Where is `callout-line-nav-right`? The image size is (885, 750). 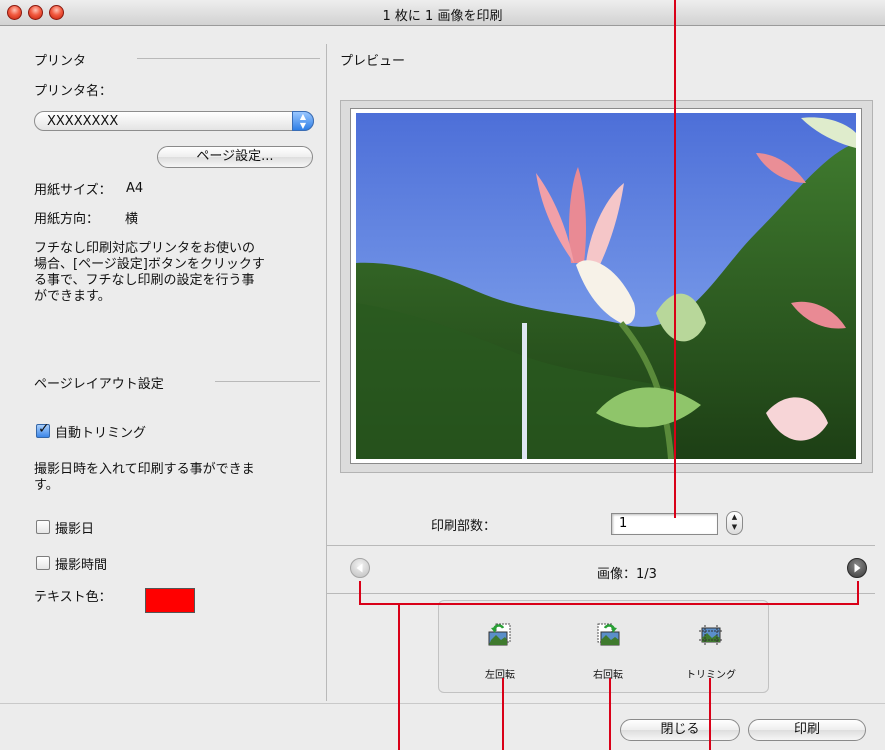 callout-line-nav-right is located at coordinates (858, 593).